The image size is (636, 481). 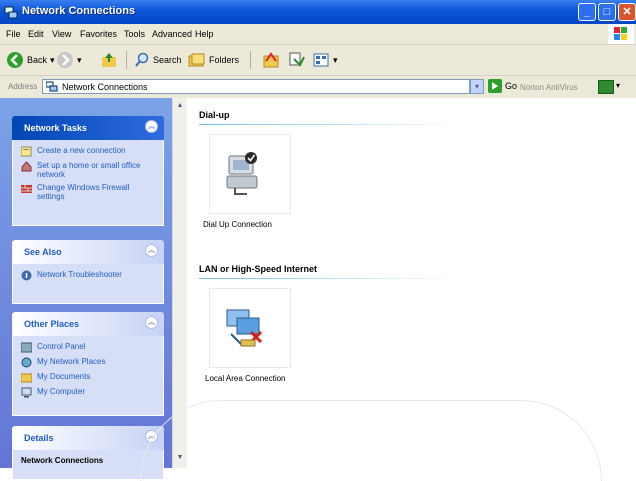 I want to click on copy-to-icon, so click(x=297, y=59).